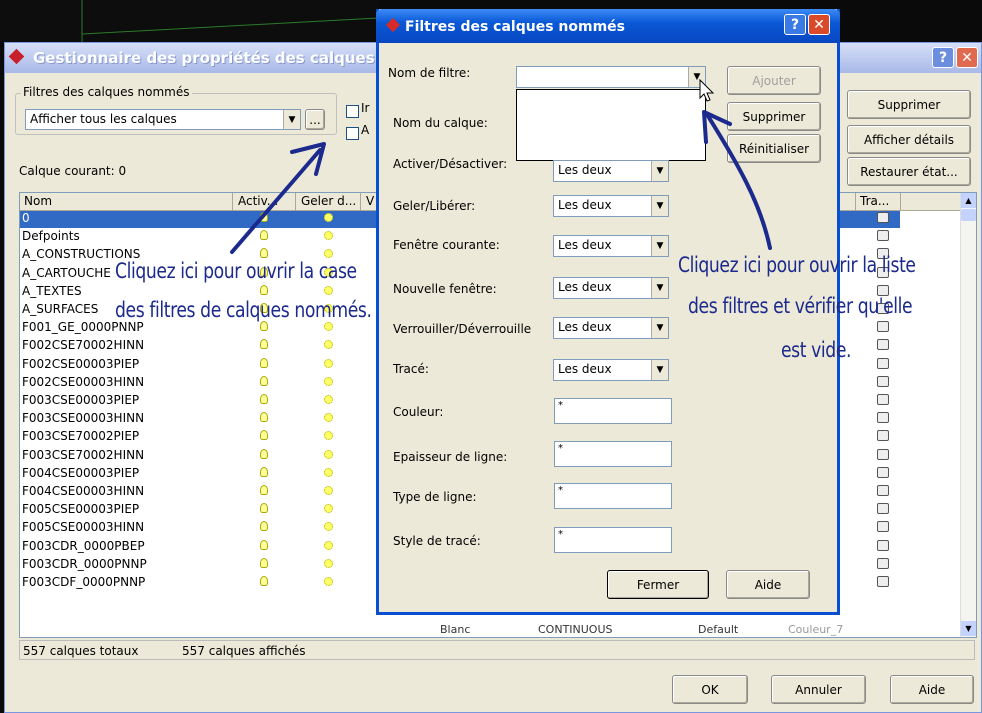 The height and width of the screenshot is (713, 982). I want to click on scroll-up-button: ▲, so click(968, 200).